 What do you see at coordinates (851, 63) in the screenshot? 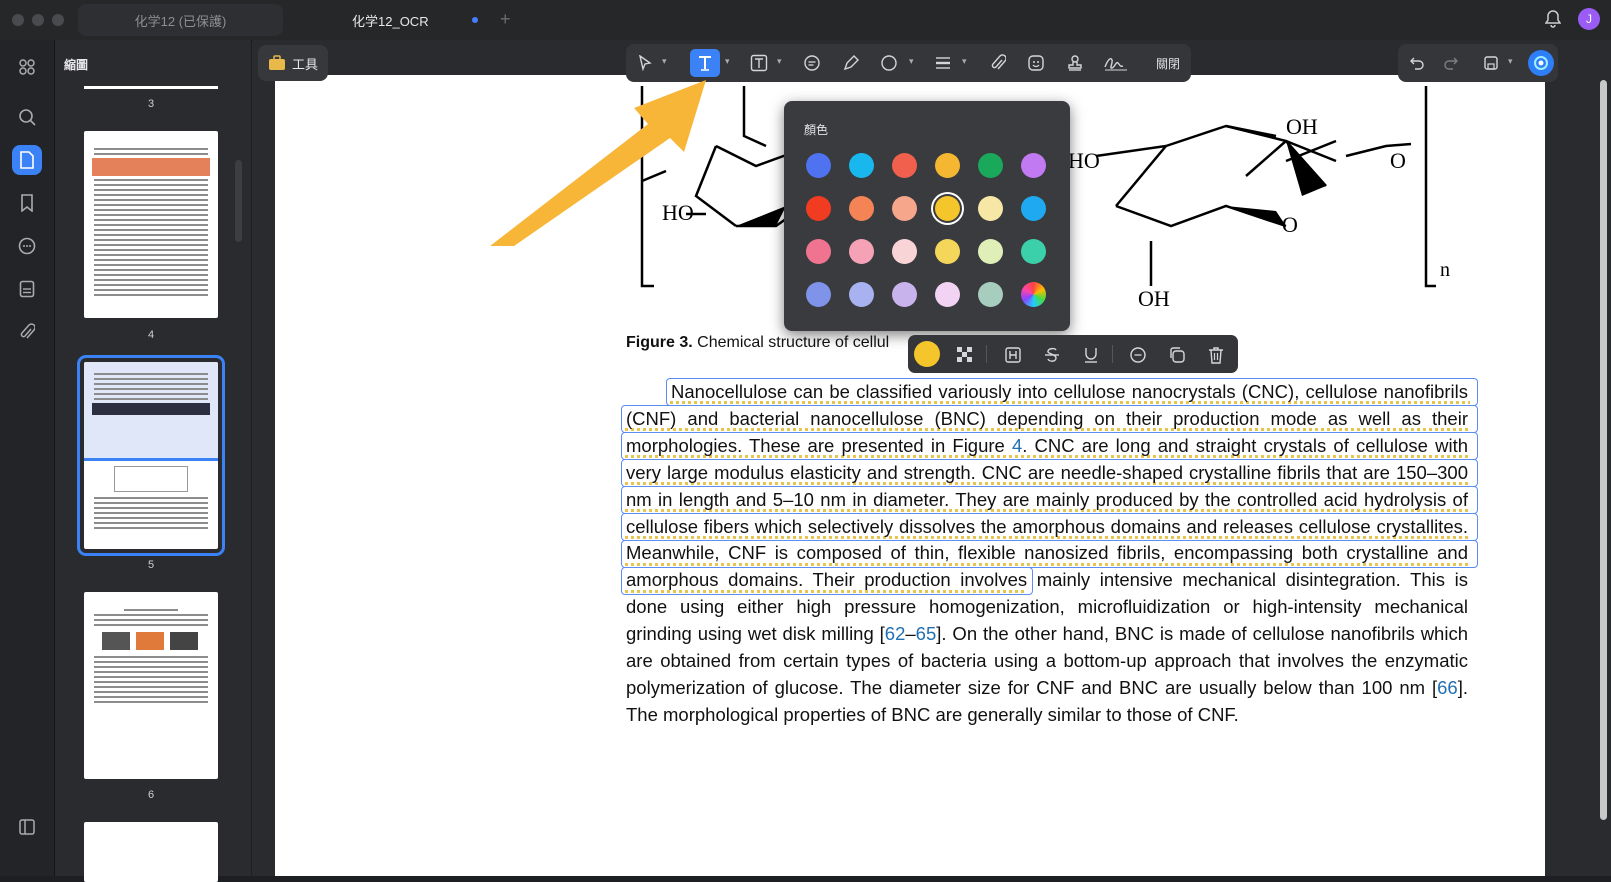
I see `pen-icon` at bounding box center [851, 63].